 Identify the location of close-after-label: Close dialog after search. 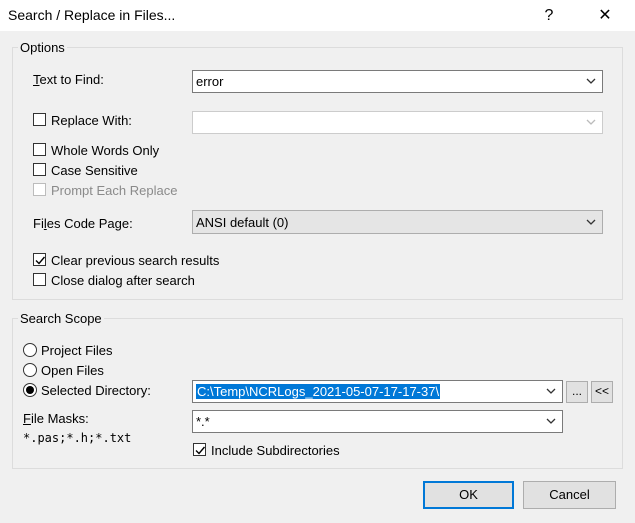
(123, 280).